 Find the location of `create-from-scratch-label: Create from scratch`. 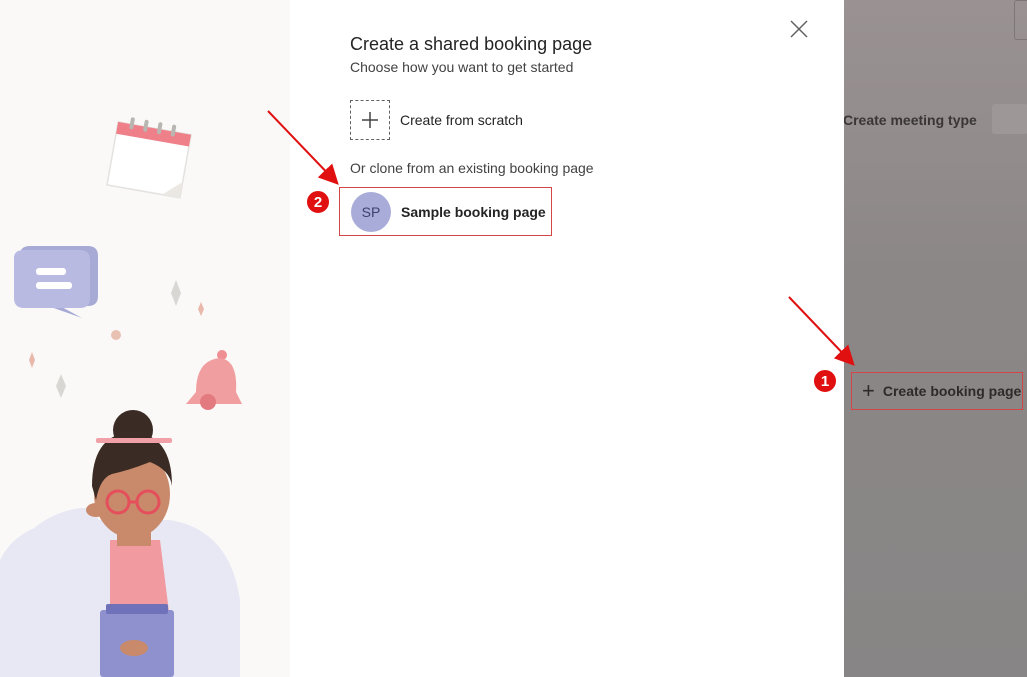

create-from-scratch-label: Create from scratch is located at coordinates (461, 120).